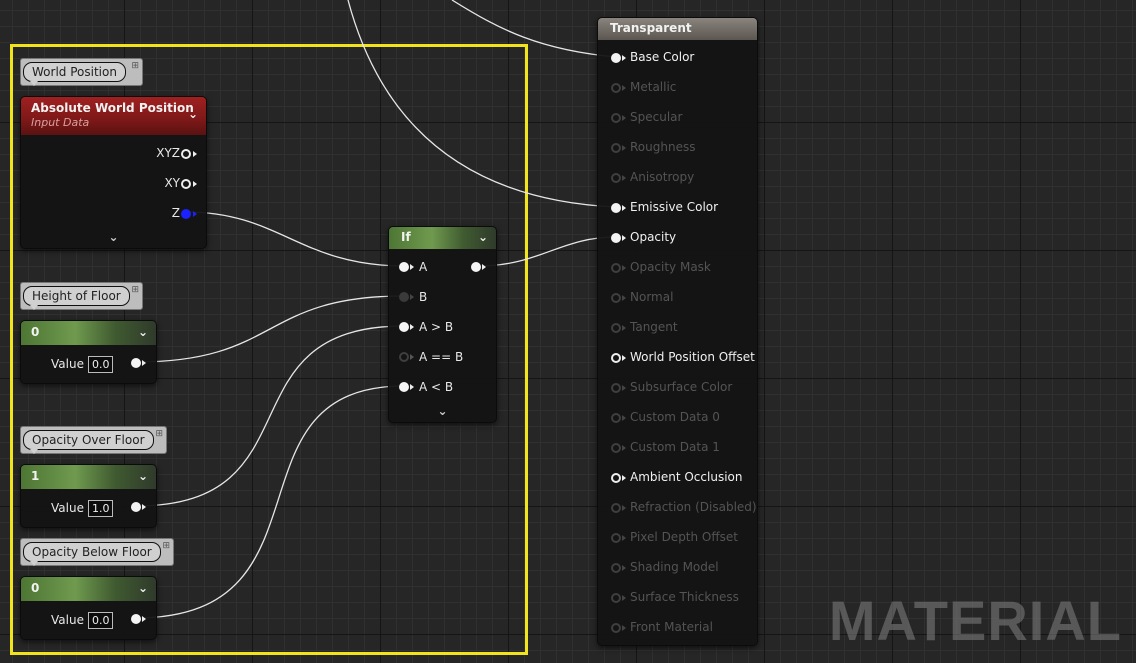  Describe the element at coordinates (441, 357) in the screenshot. I see `input-a-eq-b-label: A == B` at that location.